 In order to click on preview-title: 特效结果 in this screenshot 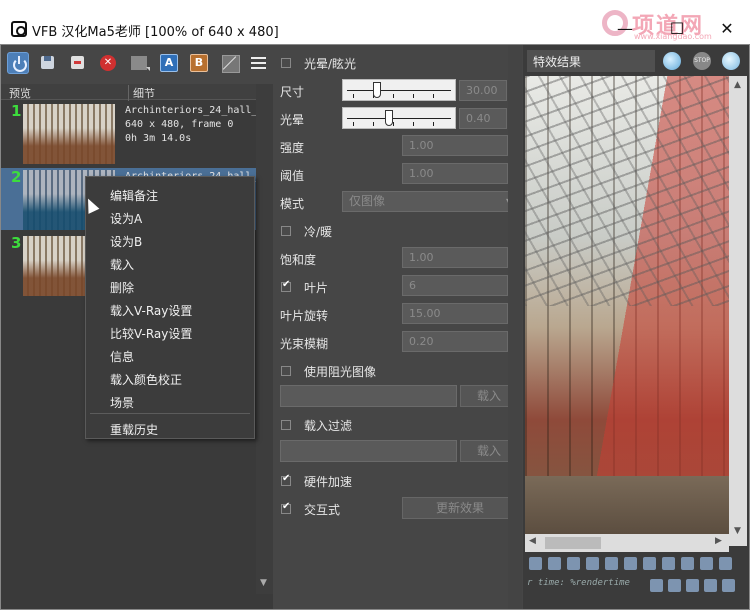, I will do `click(557, 62)`.